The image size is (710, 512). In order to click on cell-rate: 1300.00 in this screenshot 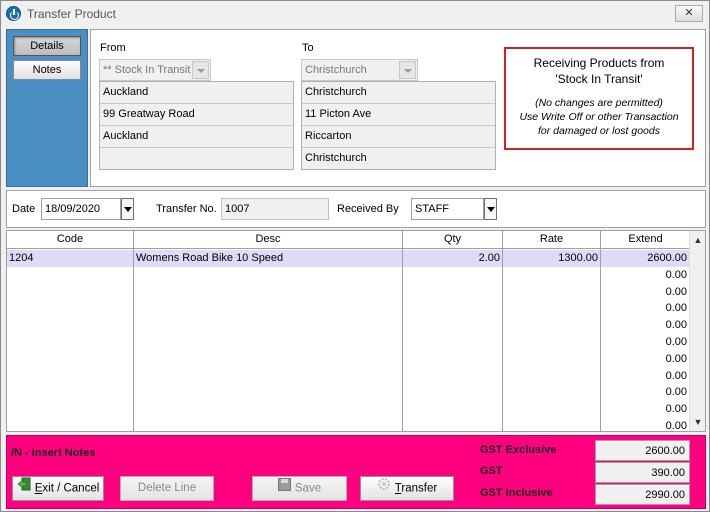, I will do `click(551, 258)`.